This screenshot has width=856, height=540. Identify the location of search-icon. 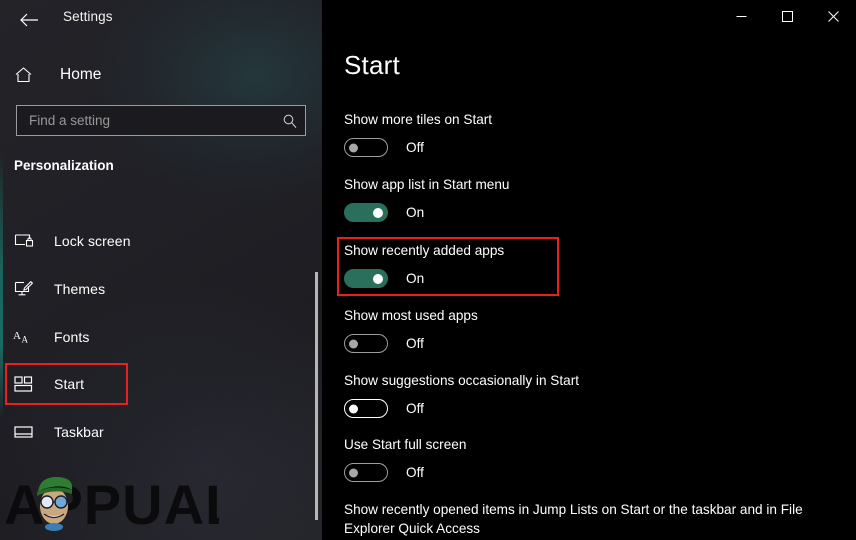
(290, 121).